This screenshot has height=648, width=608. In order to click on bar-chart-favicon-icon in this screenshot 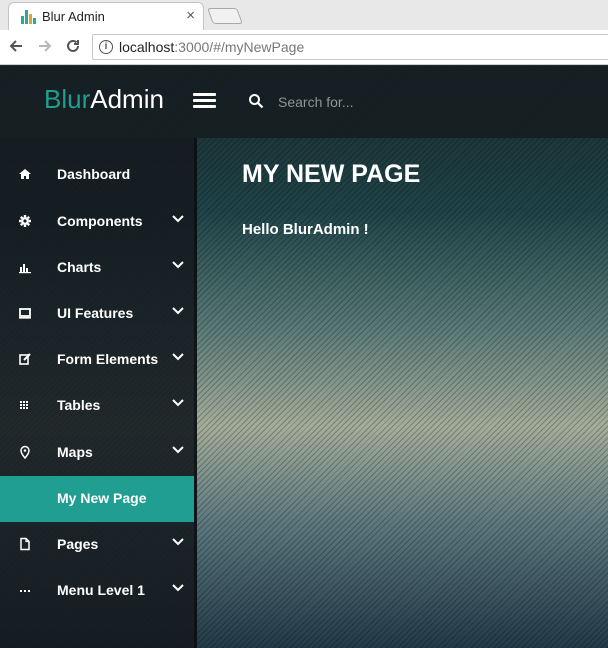, I will do `click(28, 17)`.